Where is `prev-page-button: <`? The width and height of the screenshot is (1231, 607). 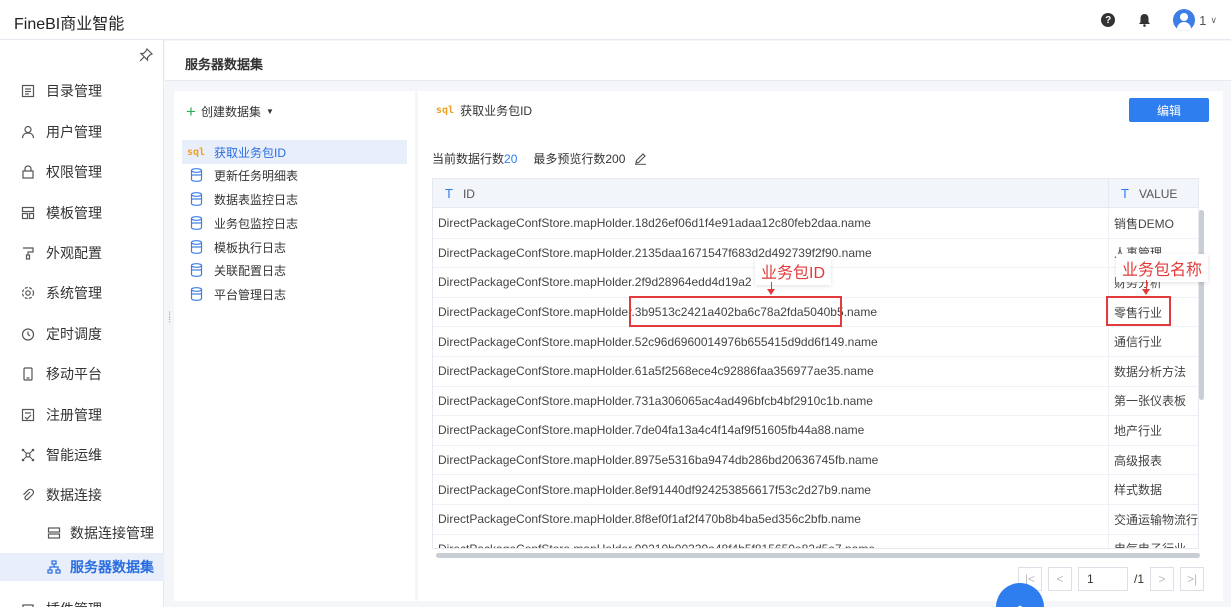 prev-page-button: < is located at coordinates (1060, 579).